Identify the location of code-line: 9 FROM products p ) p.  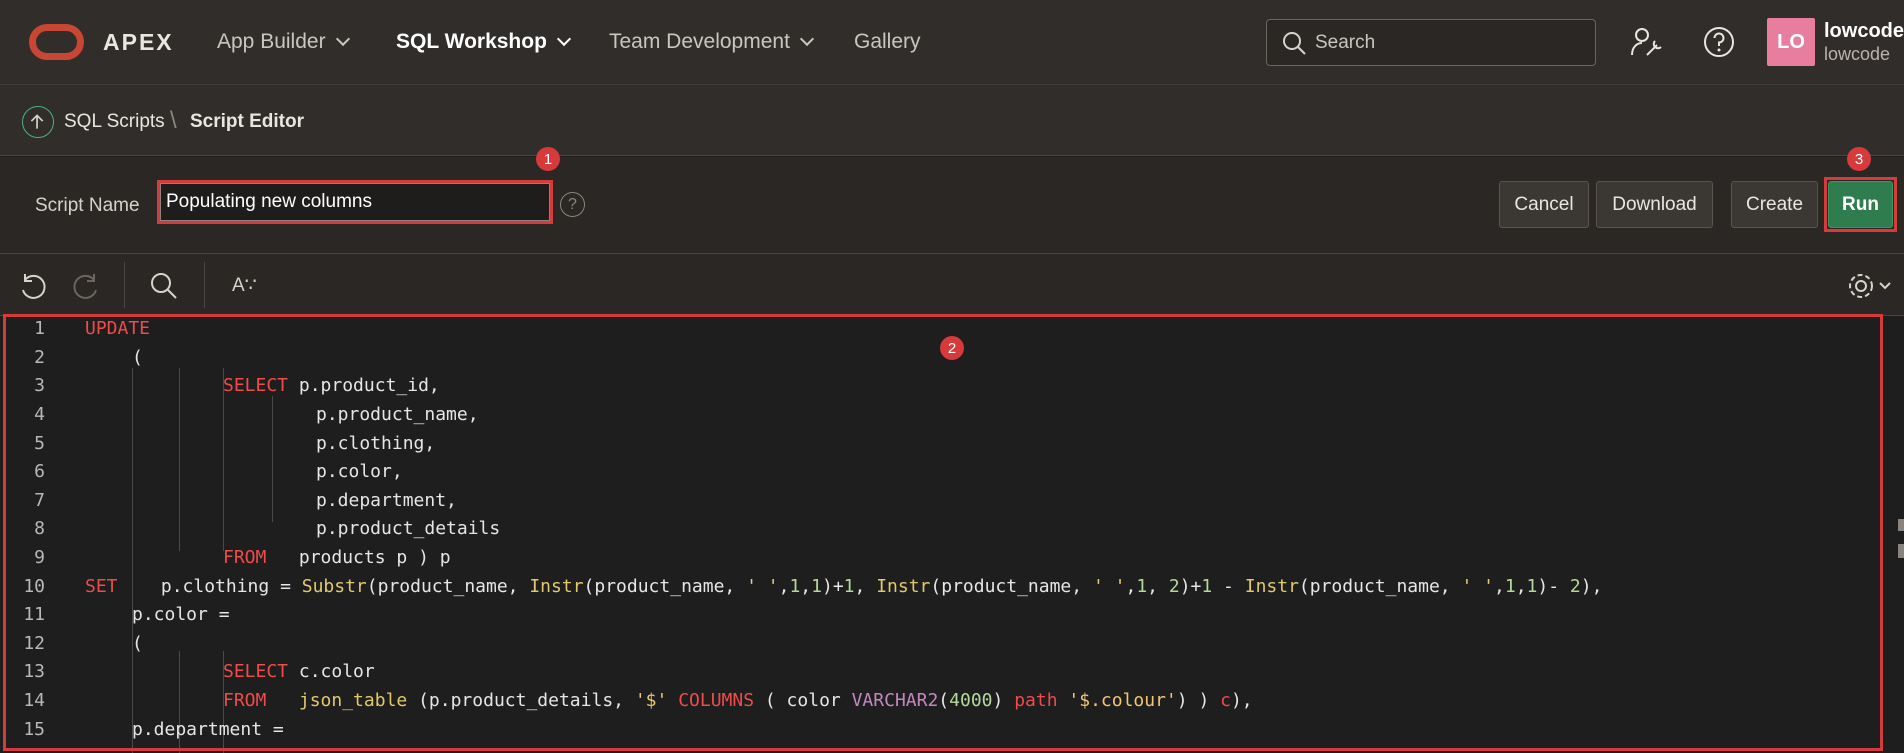
(242, 557).